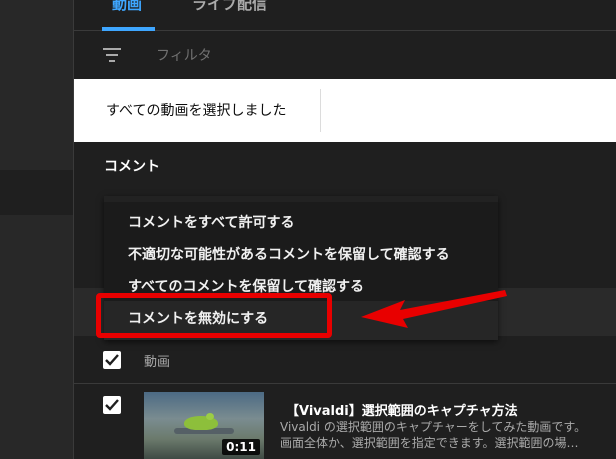 The image size is (616, 459). What do you see at coordinates (127, 7) in the screenshot?
I see `tab-videos: 動画` at bounding box center [127, 7].